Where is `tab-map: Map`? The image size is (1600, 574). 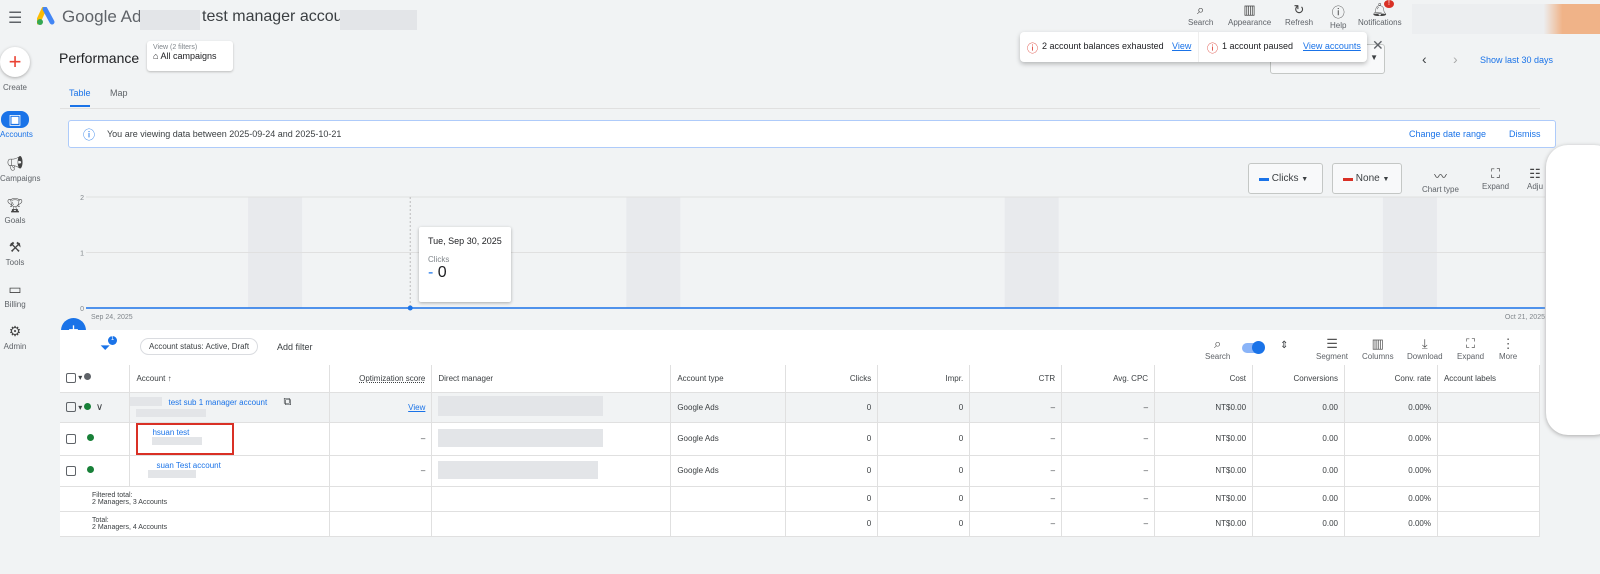
tab-map: Map is located at coordinates (119, 93).